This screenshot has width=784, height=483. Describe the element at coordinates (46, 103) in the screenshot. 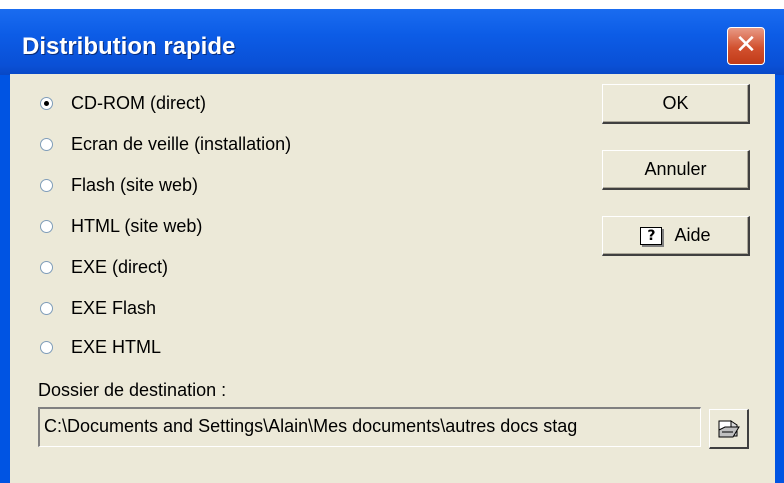

I see `radio-checked-icon` at that location.